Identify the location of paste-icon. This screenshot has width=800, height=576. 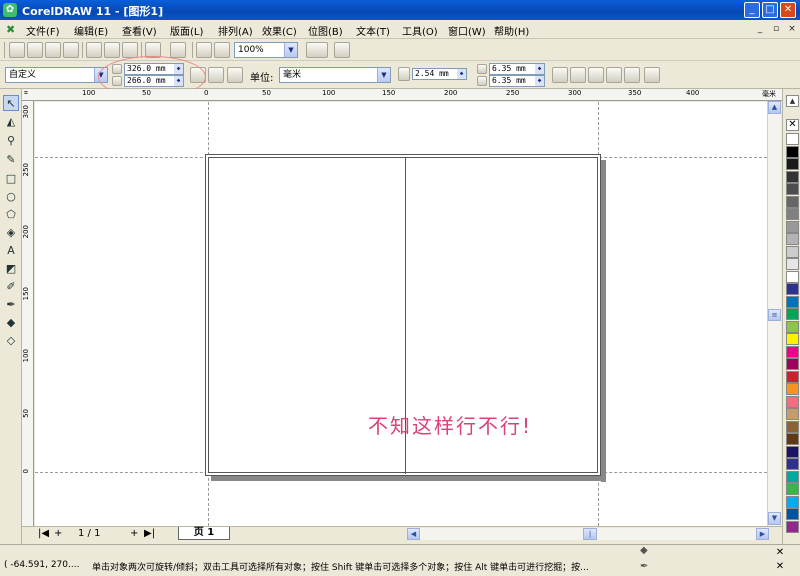
(130, 50).